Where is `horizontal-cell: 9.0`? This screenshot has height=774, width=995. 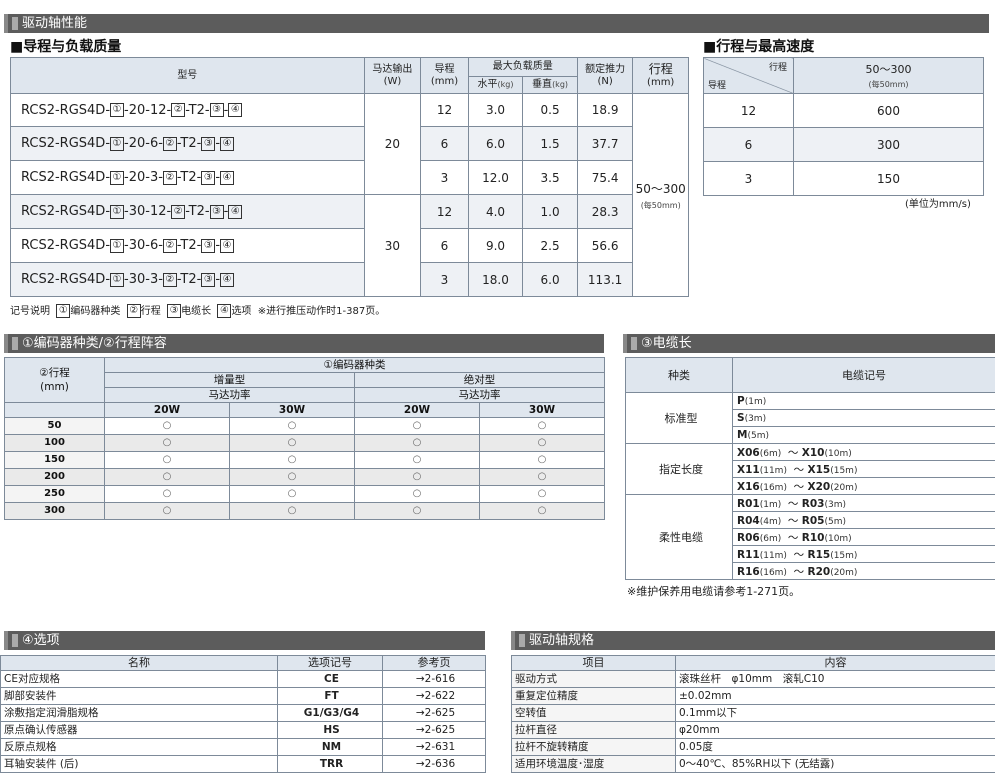
horizontal-cell: 9.0 is located at coordinates (495, 245).